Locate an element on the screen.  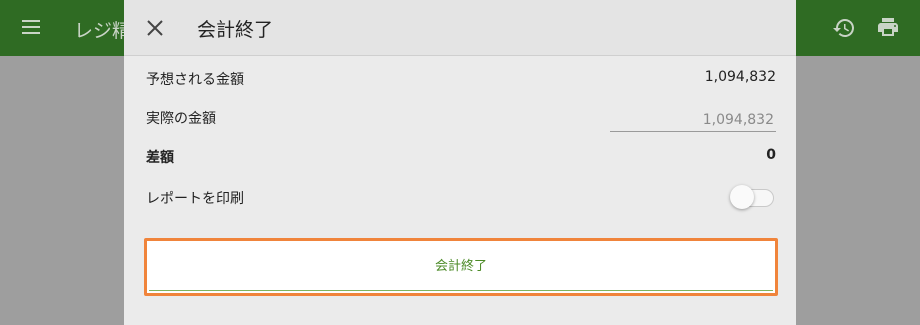
close-icon is located at coordinates (155, 28).